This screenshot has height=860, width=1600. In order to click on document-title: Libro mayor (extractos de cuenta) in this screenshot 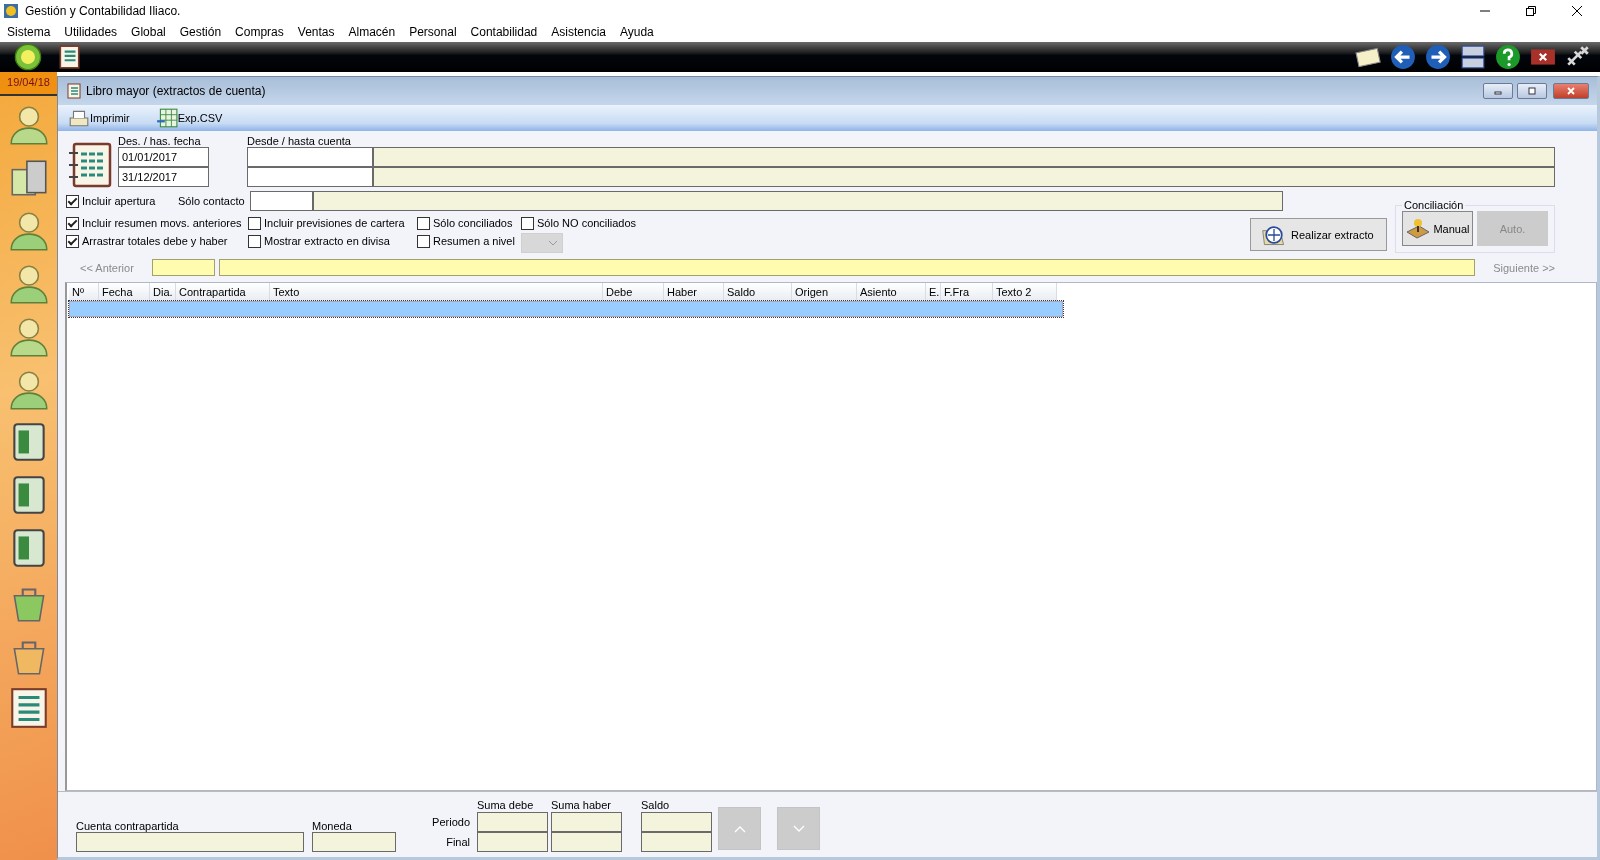, I will do `click(176, 91)`.